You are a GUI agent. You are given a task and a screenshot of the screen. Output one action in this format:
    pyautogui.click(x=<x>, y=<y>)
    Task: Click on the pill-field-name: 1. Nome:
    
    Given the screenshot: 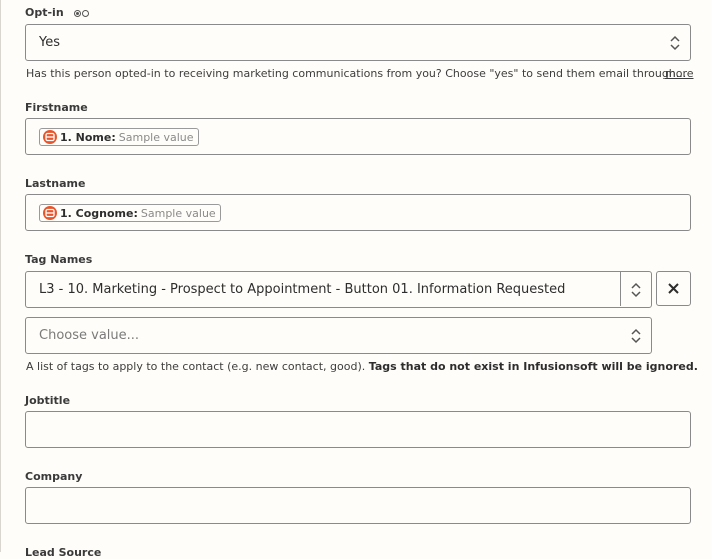 What is the action you would take?
    pyautogui.click(x=88, y=137)
    